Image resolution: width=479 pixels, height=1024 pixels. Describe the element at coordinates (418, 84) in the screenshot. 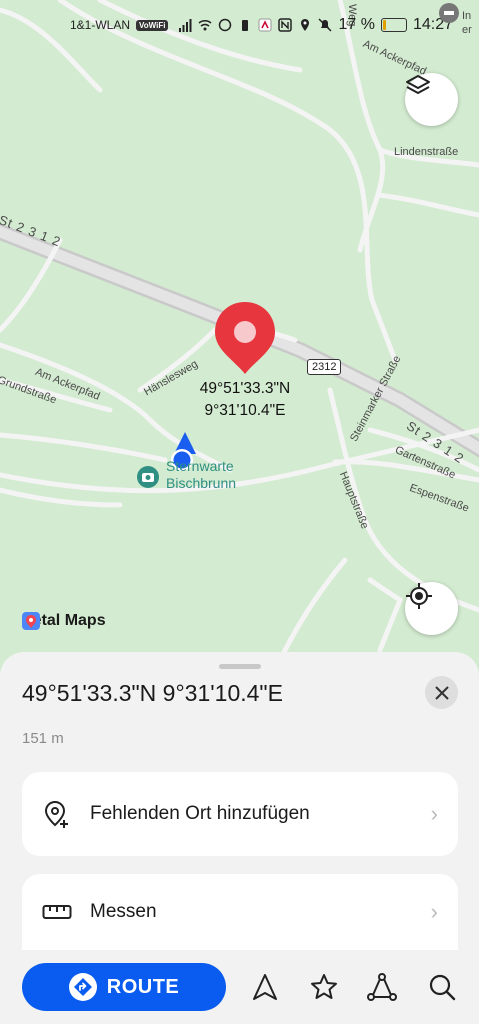

I see `layers-icon` at that location.